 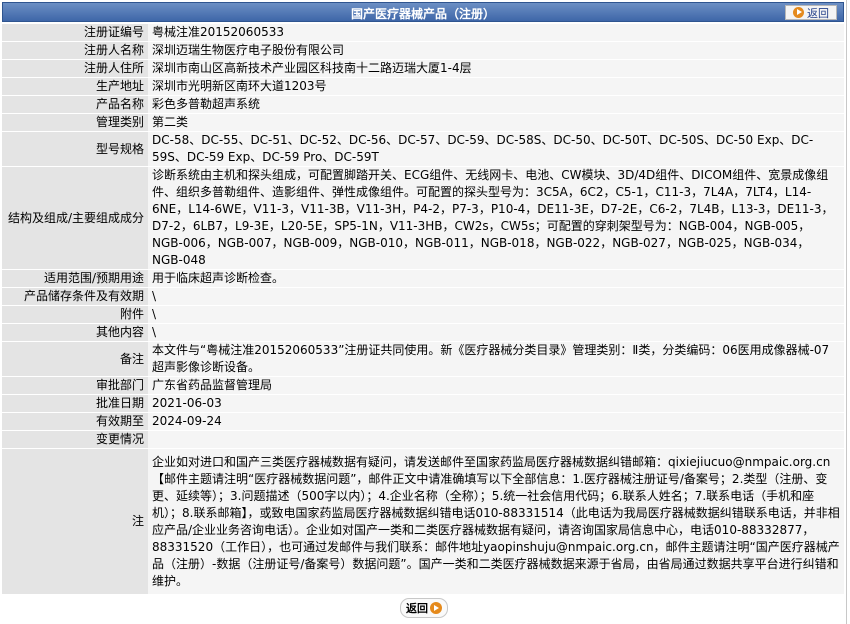 What do you see at coordinates (496, 86) in the screenshot?
I see `field-value: 深圳市光明新区南环大道1203号` at bounding box center [496, 86].